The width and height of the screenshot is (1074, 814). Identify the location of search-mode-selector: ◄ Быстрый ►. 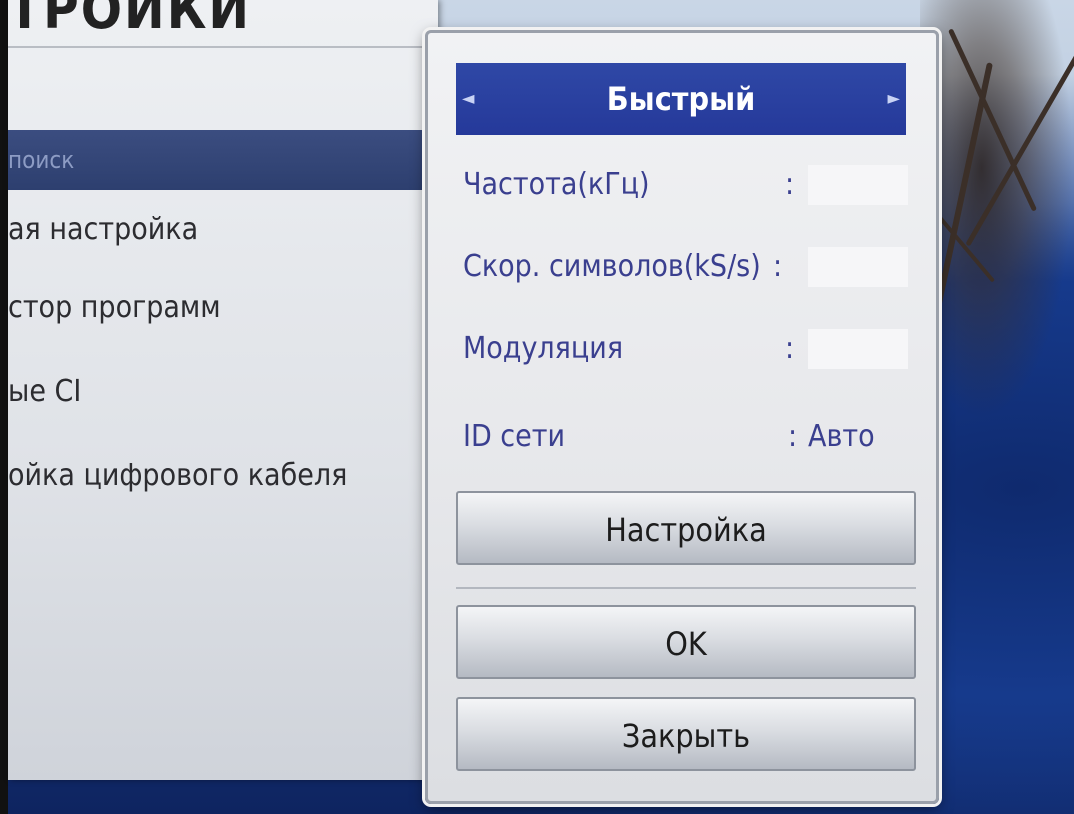
(681, 99).